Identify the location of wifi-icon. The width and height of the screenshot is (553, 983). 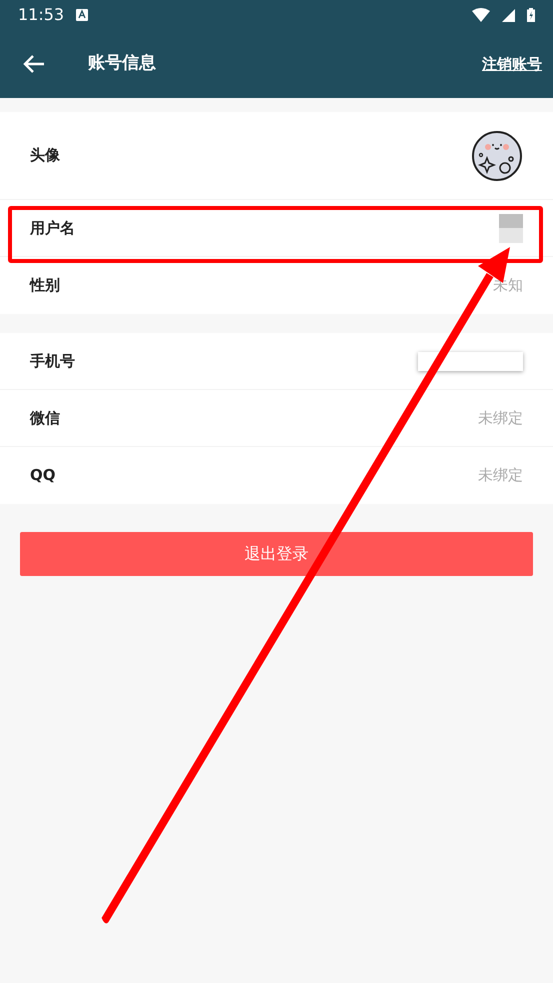
(481, 15).